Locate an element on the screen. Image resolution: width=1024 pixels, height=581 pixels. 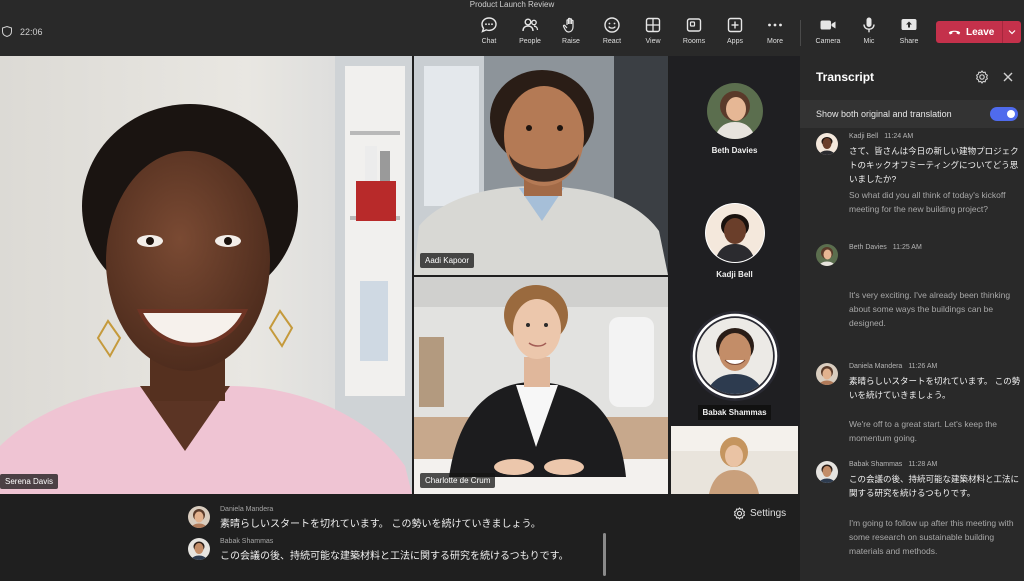
transcript-settings-button is located at coordinates (982, 77).